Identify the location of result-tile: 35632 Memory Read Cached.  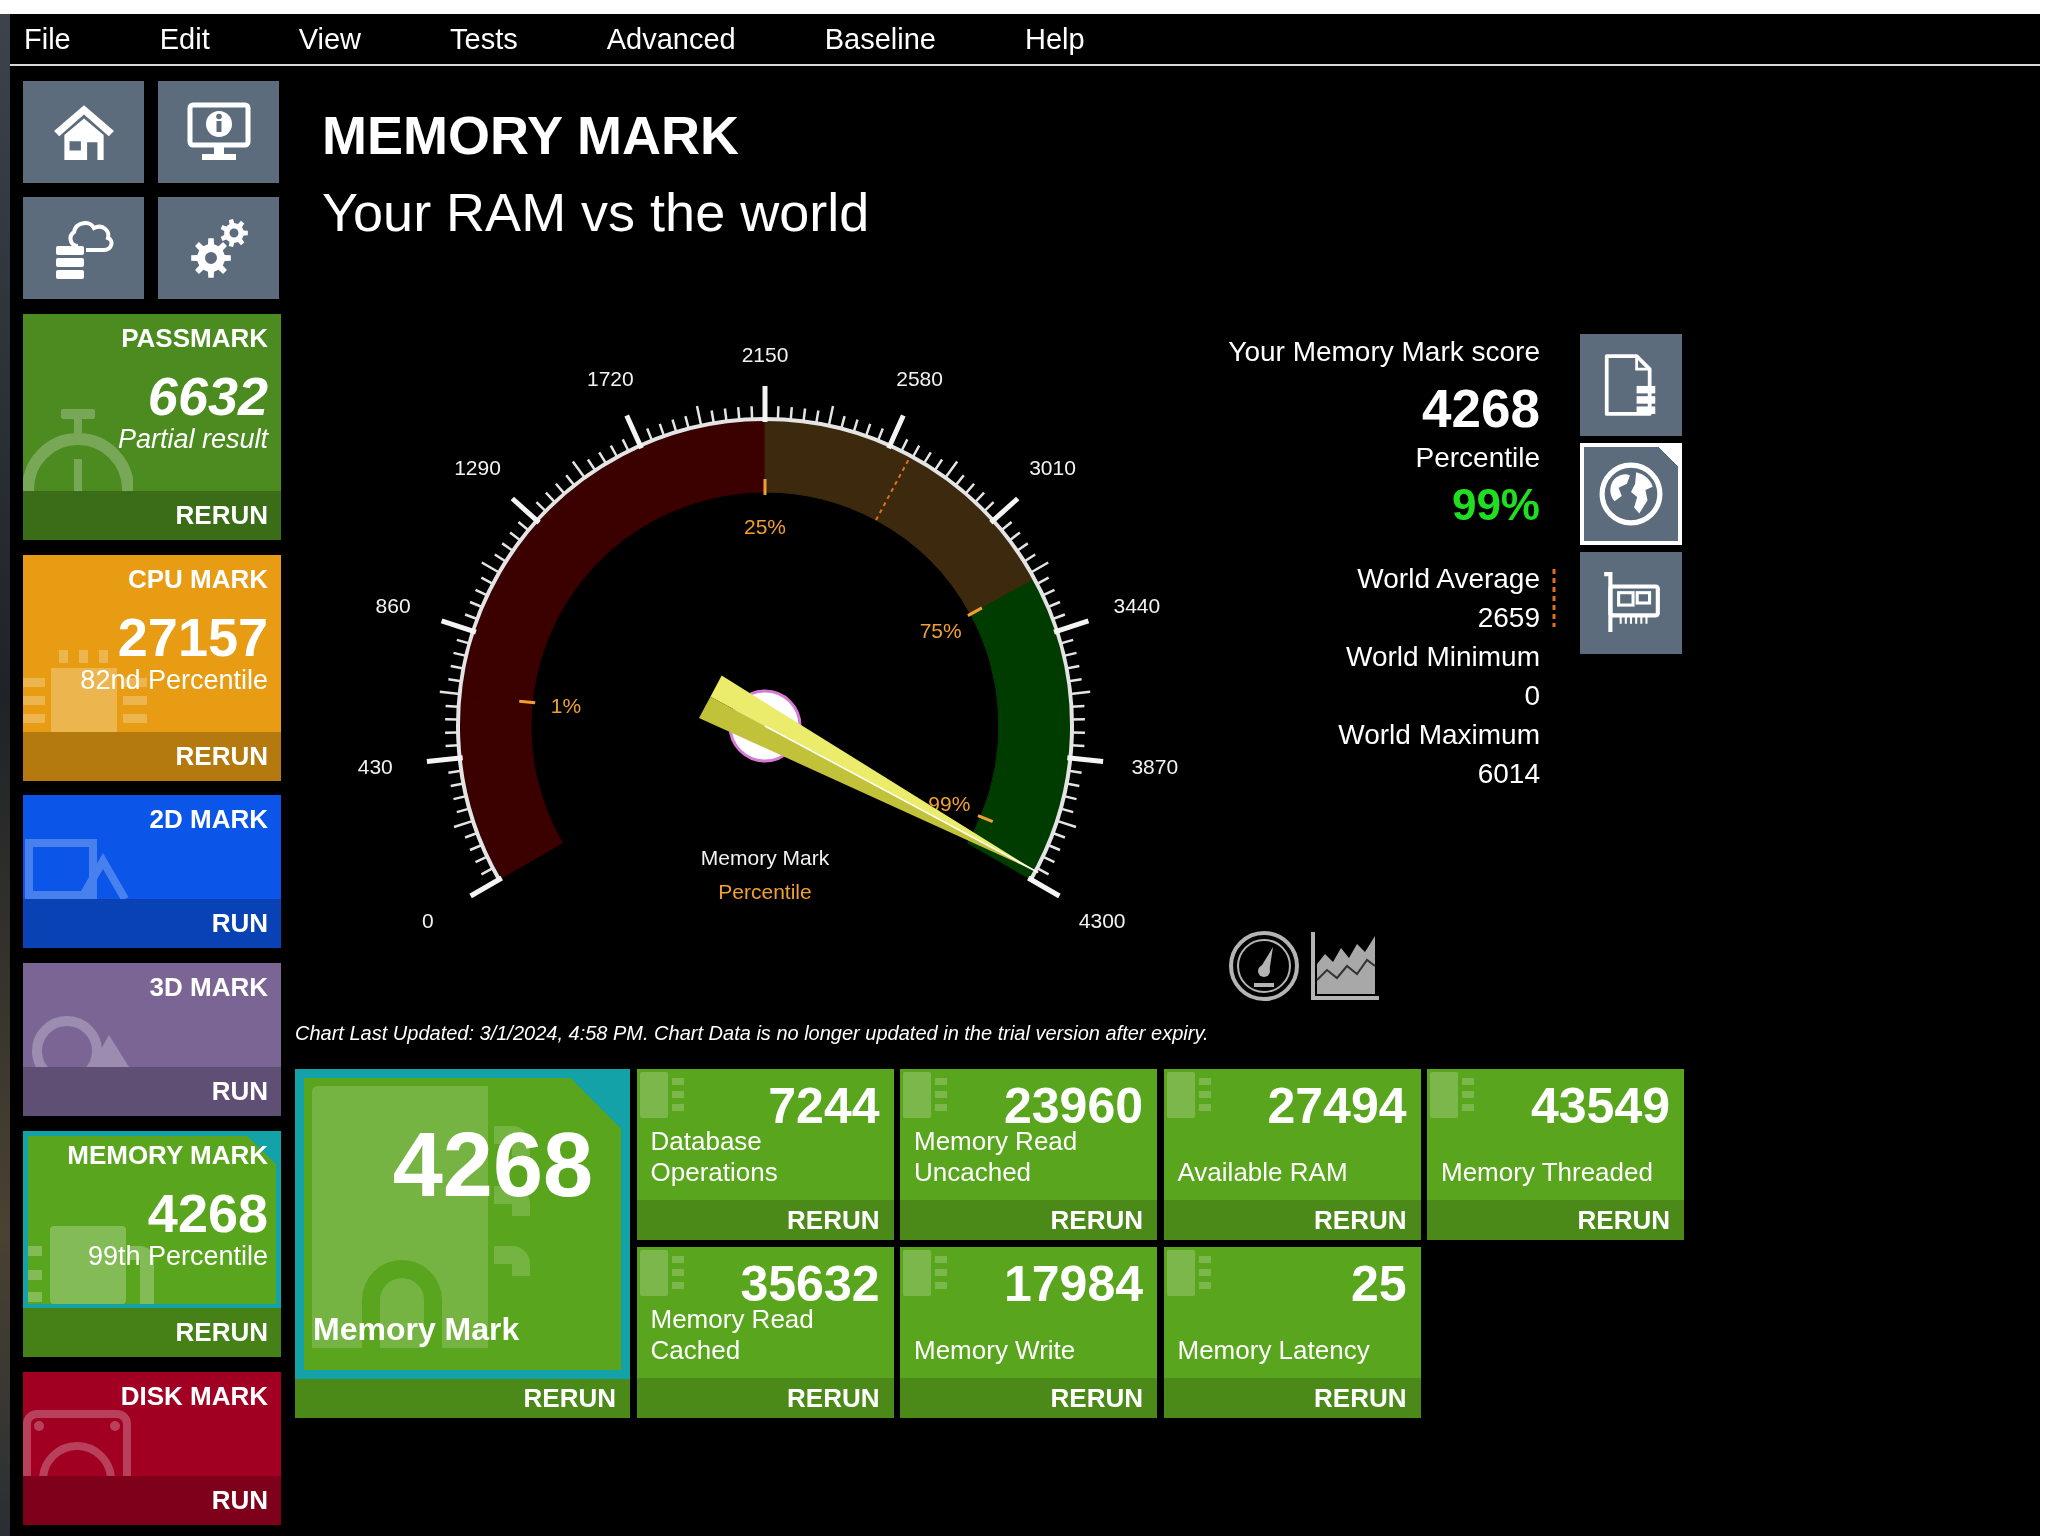
(765, 1312).